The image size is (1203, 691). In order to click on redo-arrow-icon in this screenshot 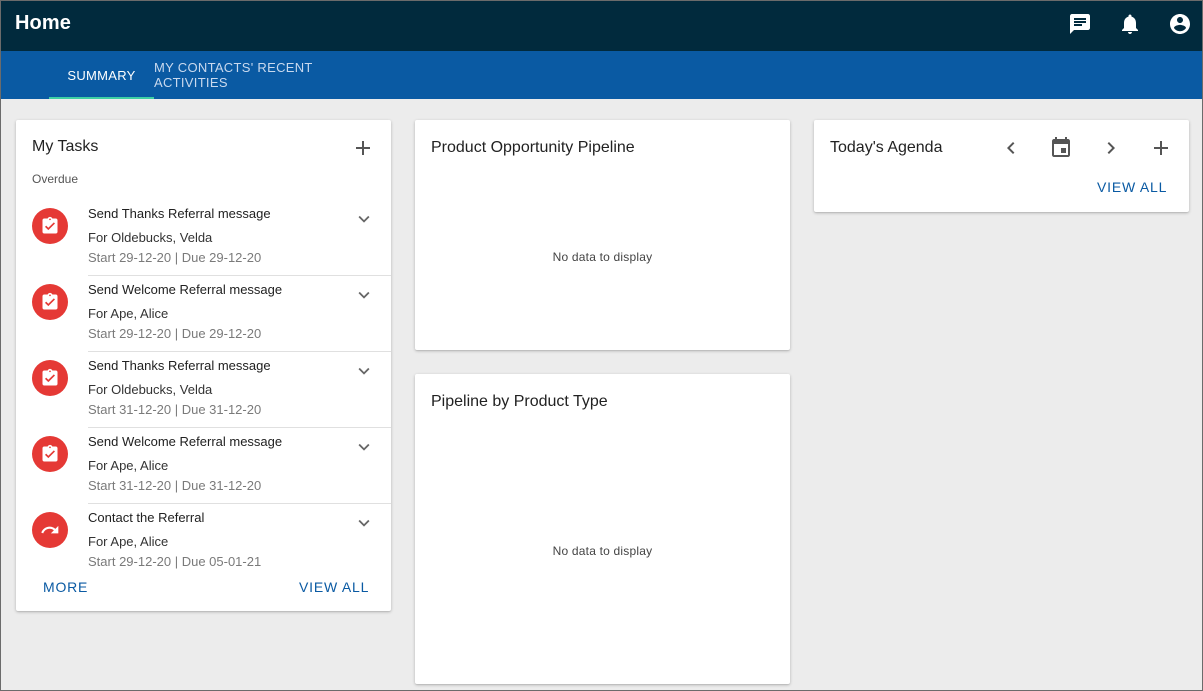, I will do `click(50, 530)`.